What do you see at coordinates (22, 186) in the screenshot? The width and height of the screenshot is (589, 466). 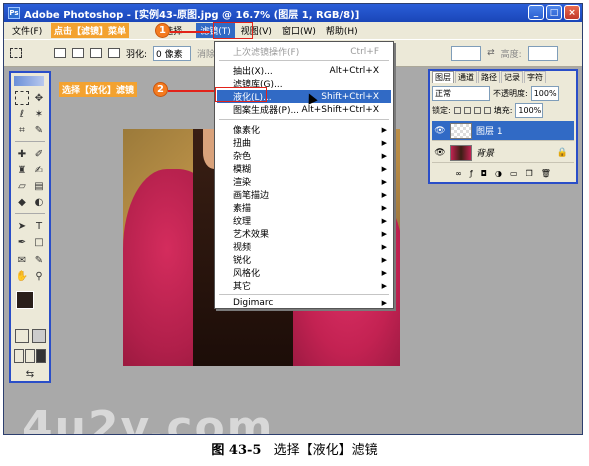 I see `eraser-tool-icon: ▱` at bounding box center [22, 186].